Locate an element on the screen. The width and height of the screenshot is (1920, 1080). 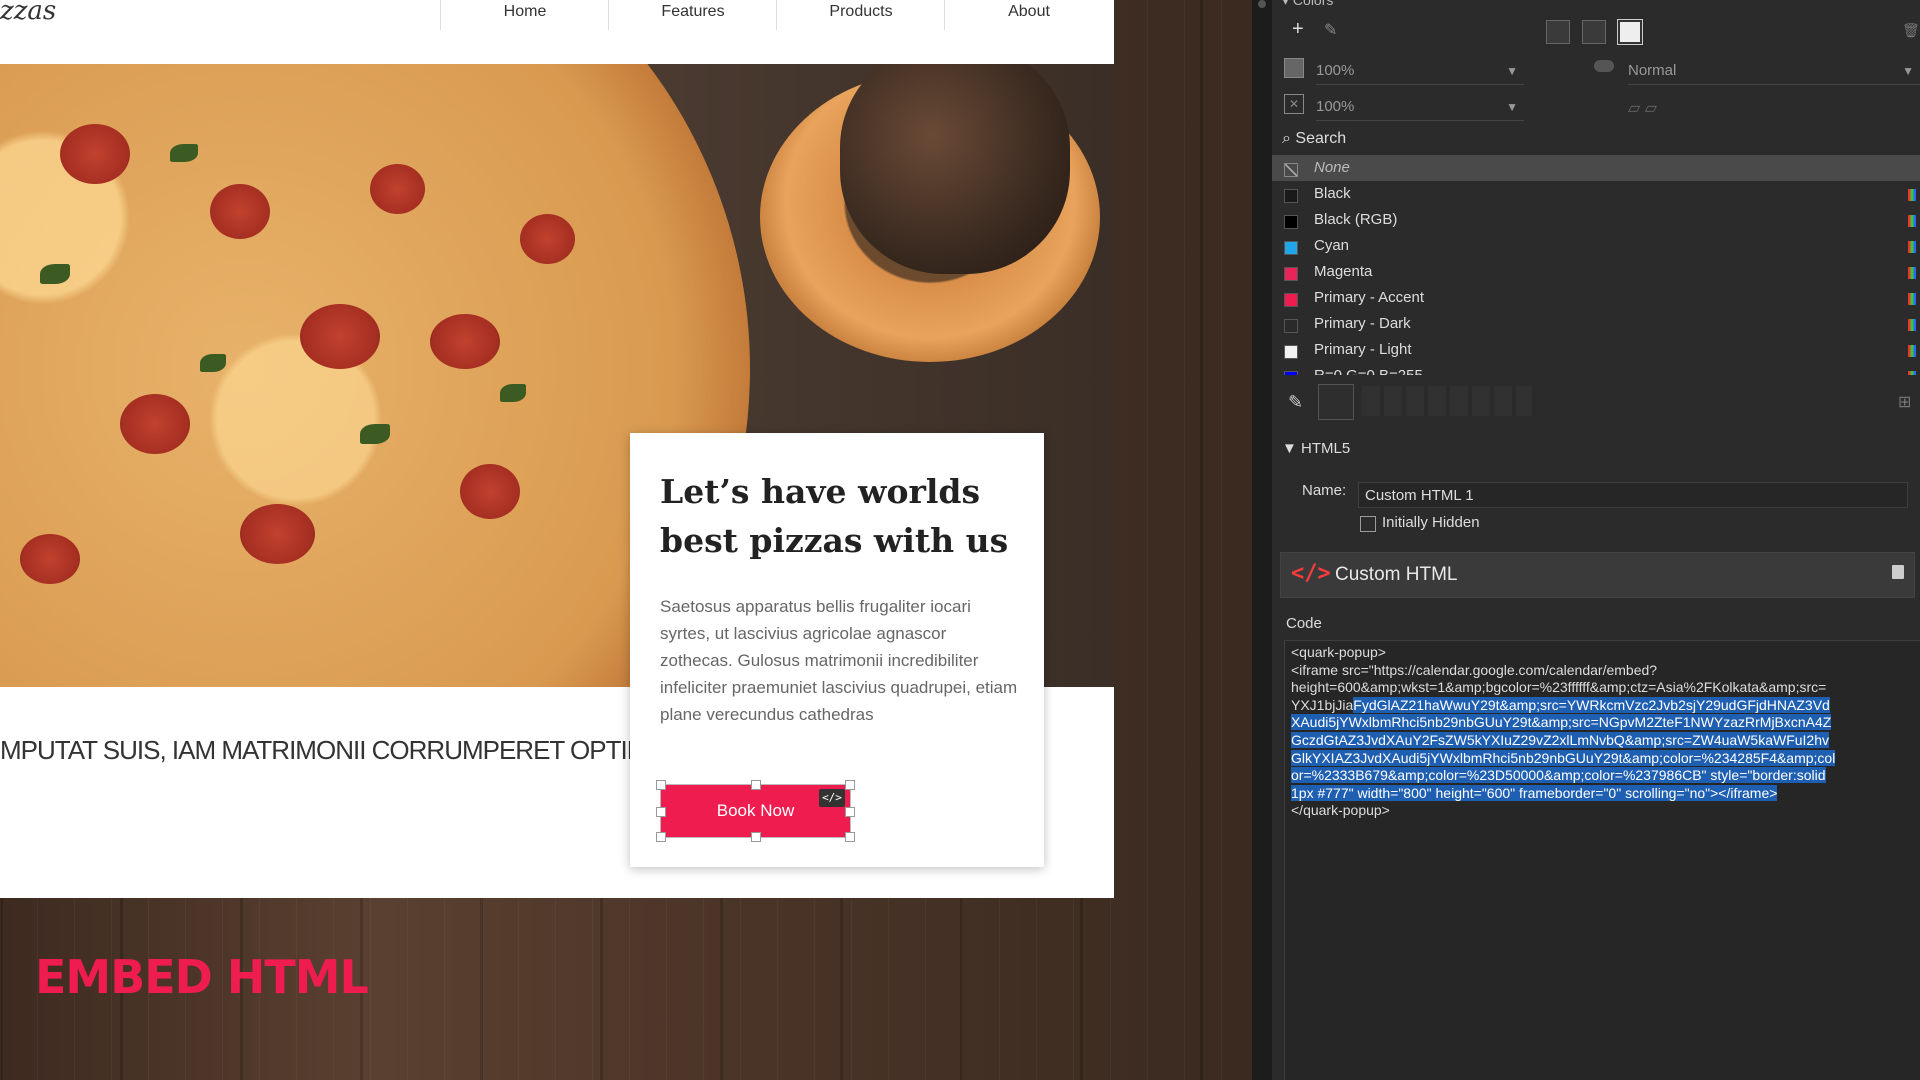
name-label: Name: is located at coordinates (1324, 490).